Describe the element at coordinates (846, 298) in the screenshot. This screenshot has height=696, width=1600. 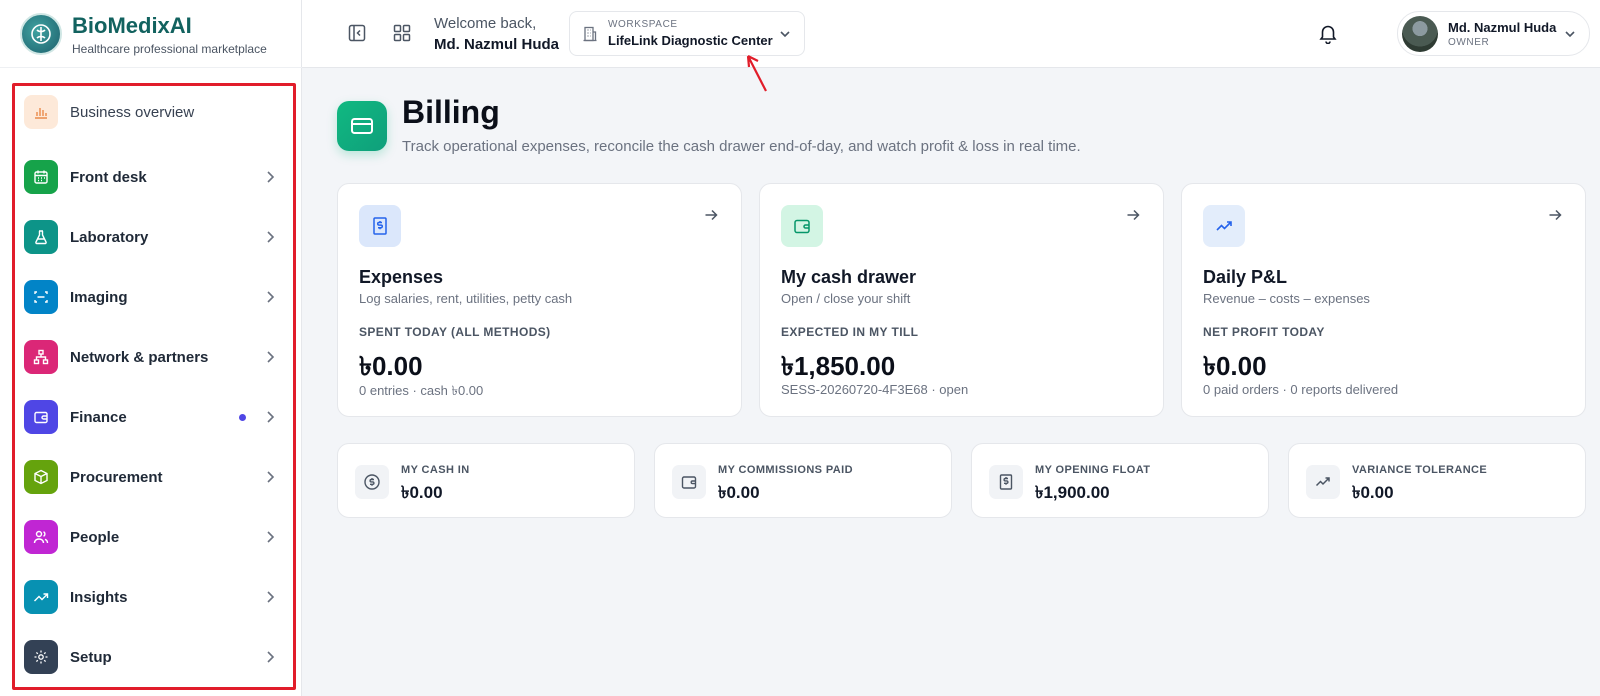
I see `card-description: Open / close your shift` at that location.